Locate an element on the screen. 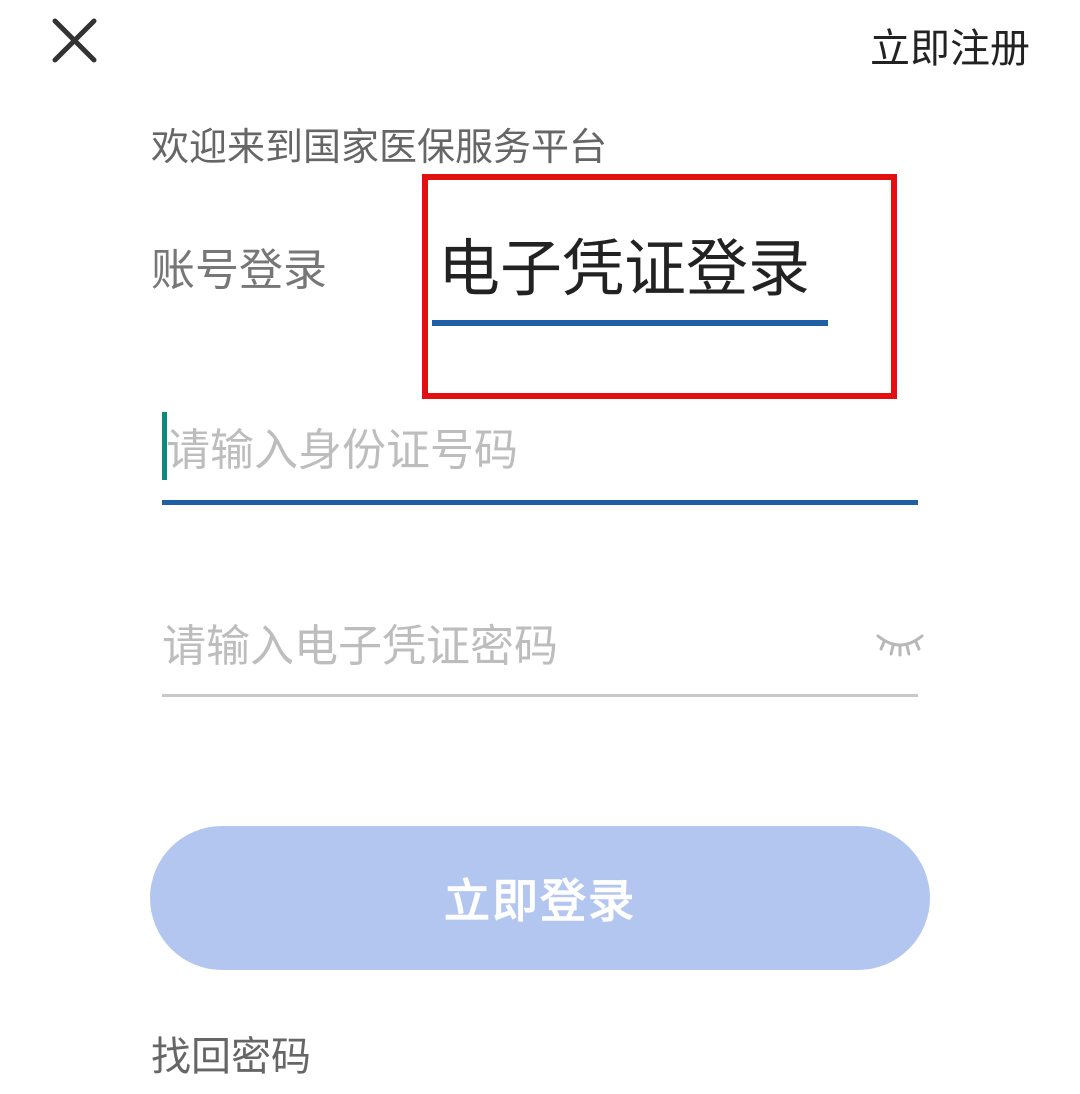 The width and height of the screenshot is (1080, 1094). register-link: 立即注册 is located at coordinates (950, 45).